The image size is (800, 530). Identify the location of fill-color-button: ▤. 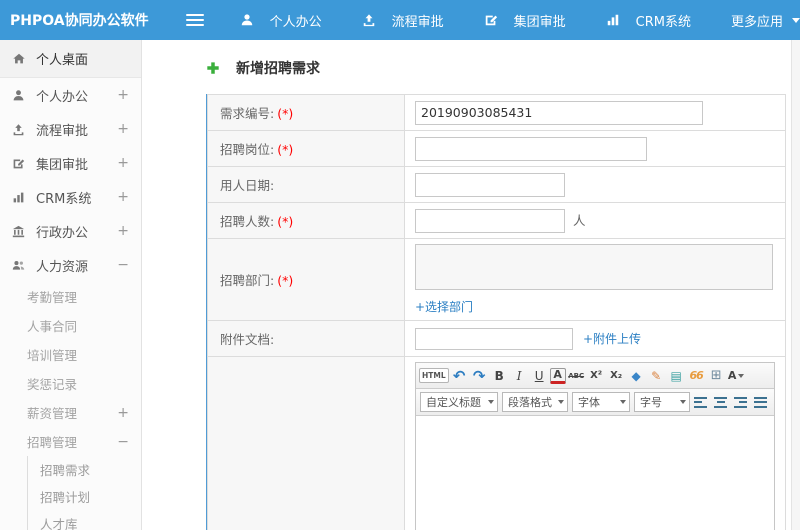
(676, 376).